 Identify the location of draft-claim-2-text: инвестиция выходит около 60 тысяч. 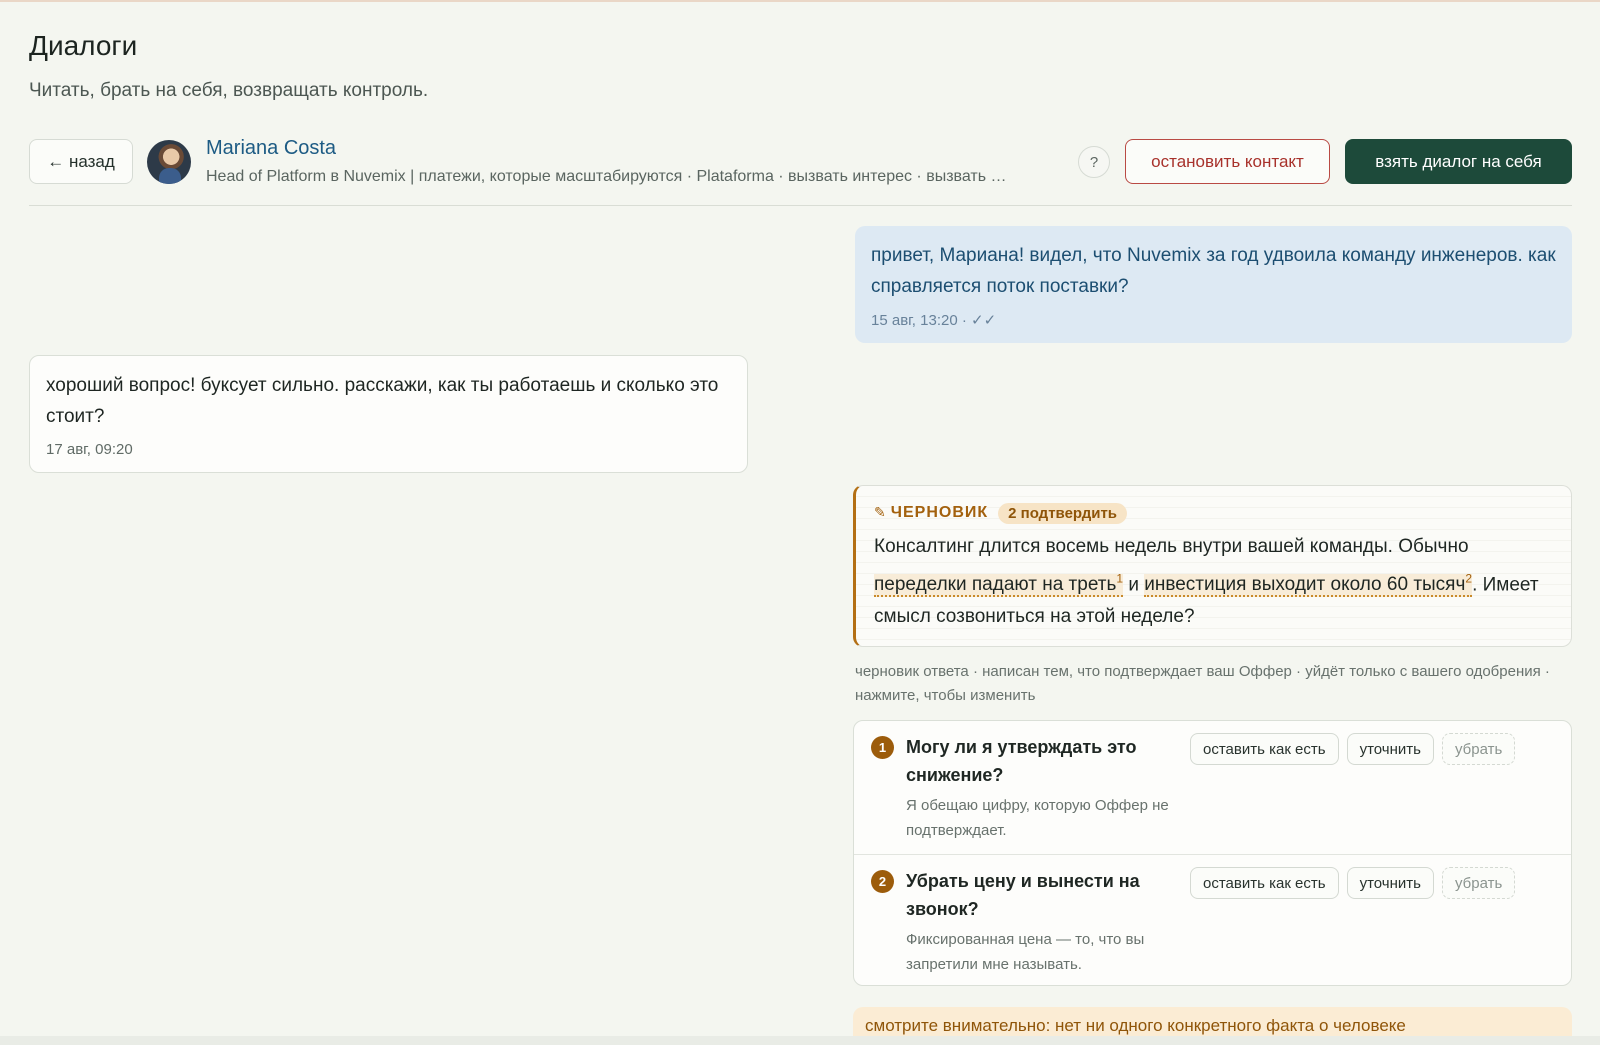
(1305, 585).